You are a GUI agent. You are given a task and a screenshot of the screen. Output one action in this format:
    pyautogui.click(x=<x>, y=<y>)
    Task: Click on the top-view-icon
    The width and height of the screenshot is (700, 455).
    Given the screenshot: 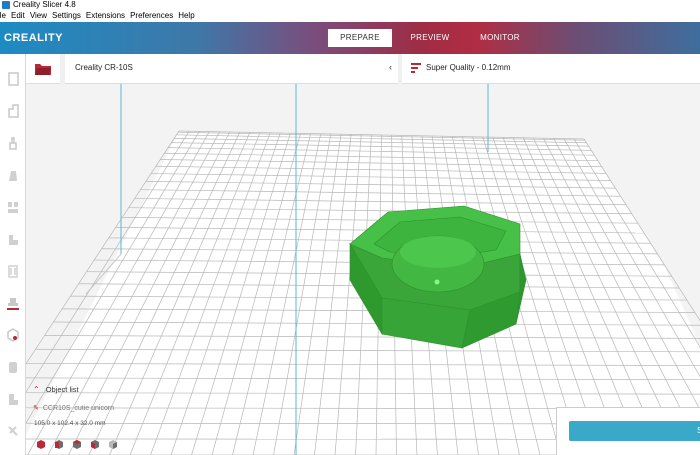 What is the action you would take?
    pyautogui.click(x=76, y=443)
    